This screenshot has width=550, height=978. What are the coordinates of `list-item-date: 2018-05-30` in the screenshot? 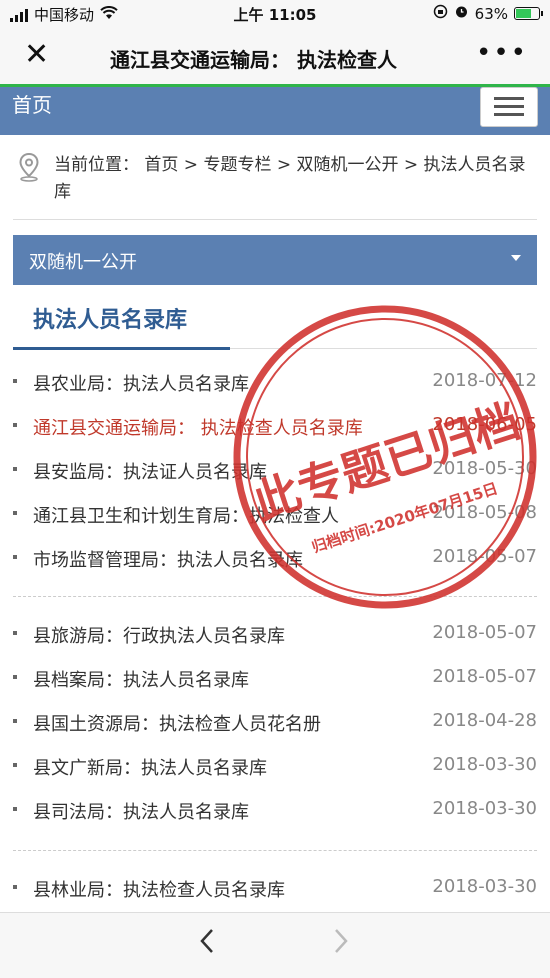 It's located at (484, 468).